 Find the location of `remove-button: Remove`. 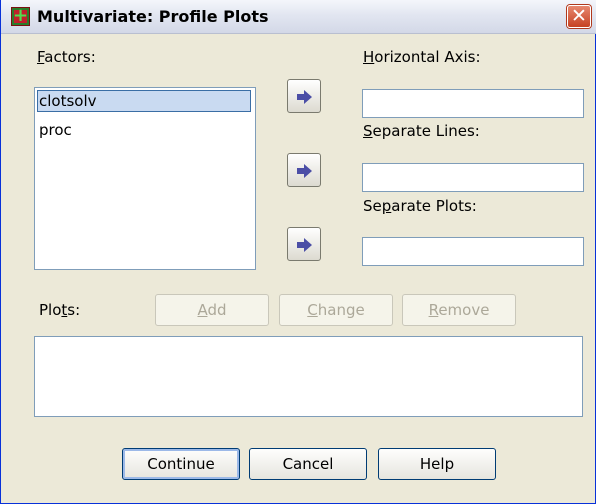

remove-button: Remove is located at coordinates (459, 310).